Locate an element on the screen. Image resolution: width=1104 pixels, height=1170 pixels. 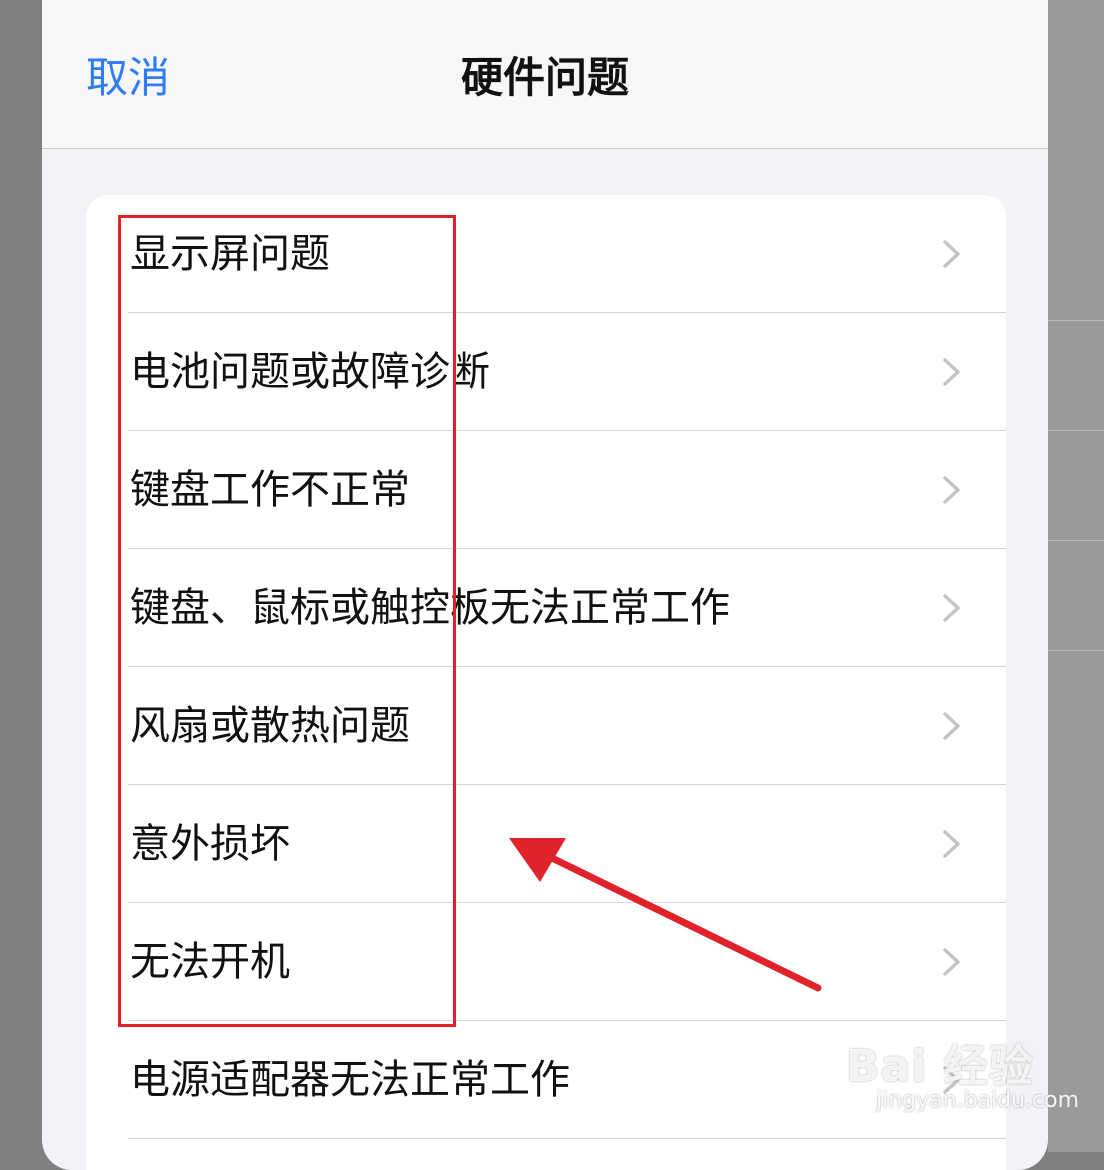
background-strip is located at coordinates (1076, 576).